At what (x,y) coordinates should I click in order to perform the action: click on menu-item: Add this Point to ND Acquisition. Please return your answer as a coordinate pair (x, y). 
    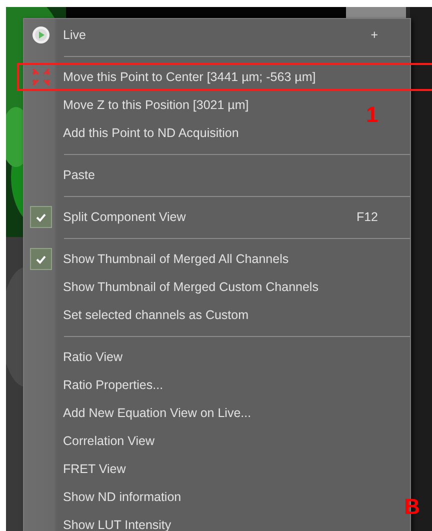
    Looking at the image, I should click on (151, 133).